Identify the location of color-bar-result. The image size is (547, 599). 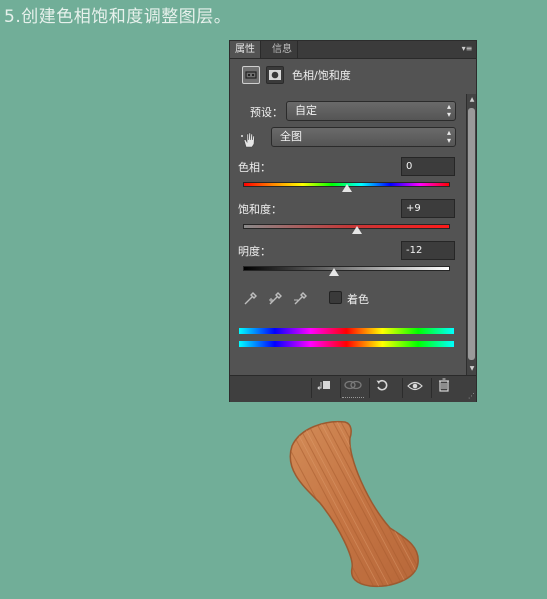
(346, 344).